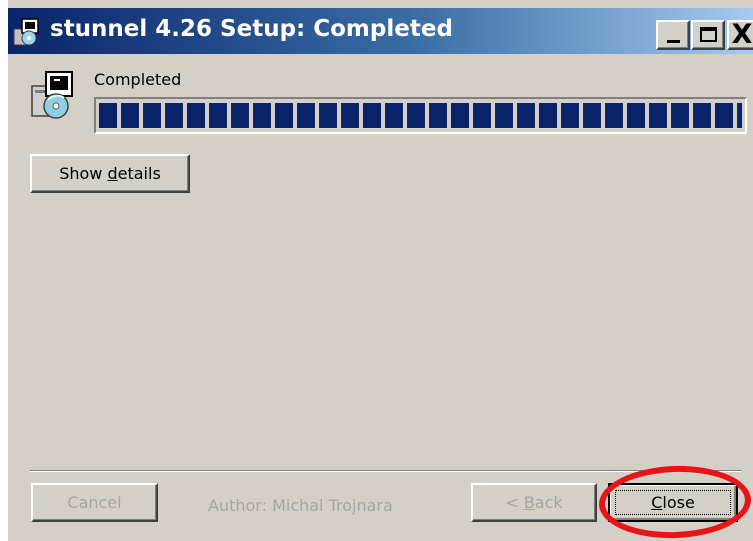 The height and width of the screenshot is (541, 753). I want to click on progress-fill, so click(420, 115).